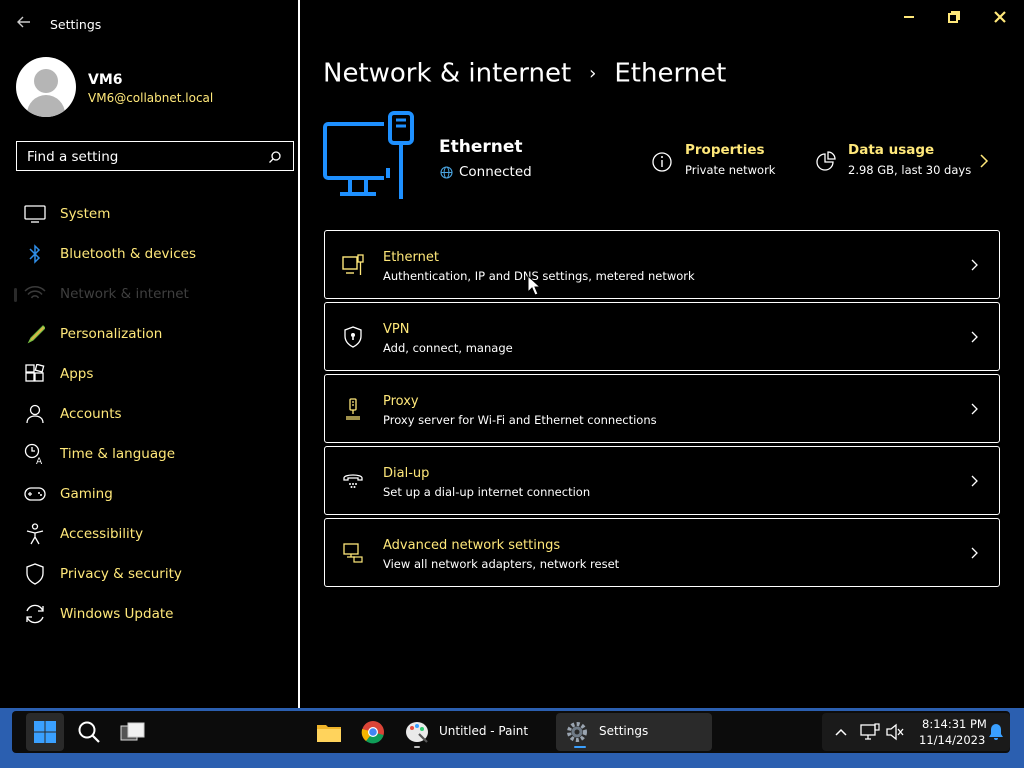 The width and height of the screenshot is (1024, 768). Describe the element at coordinates (155, 156) in the screenshot. I see `search-input: Find a setting` at that location.